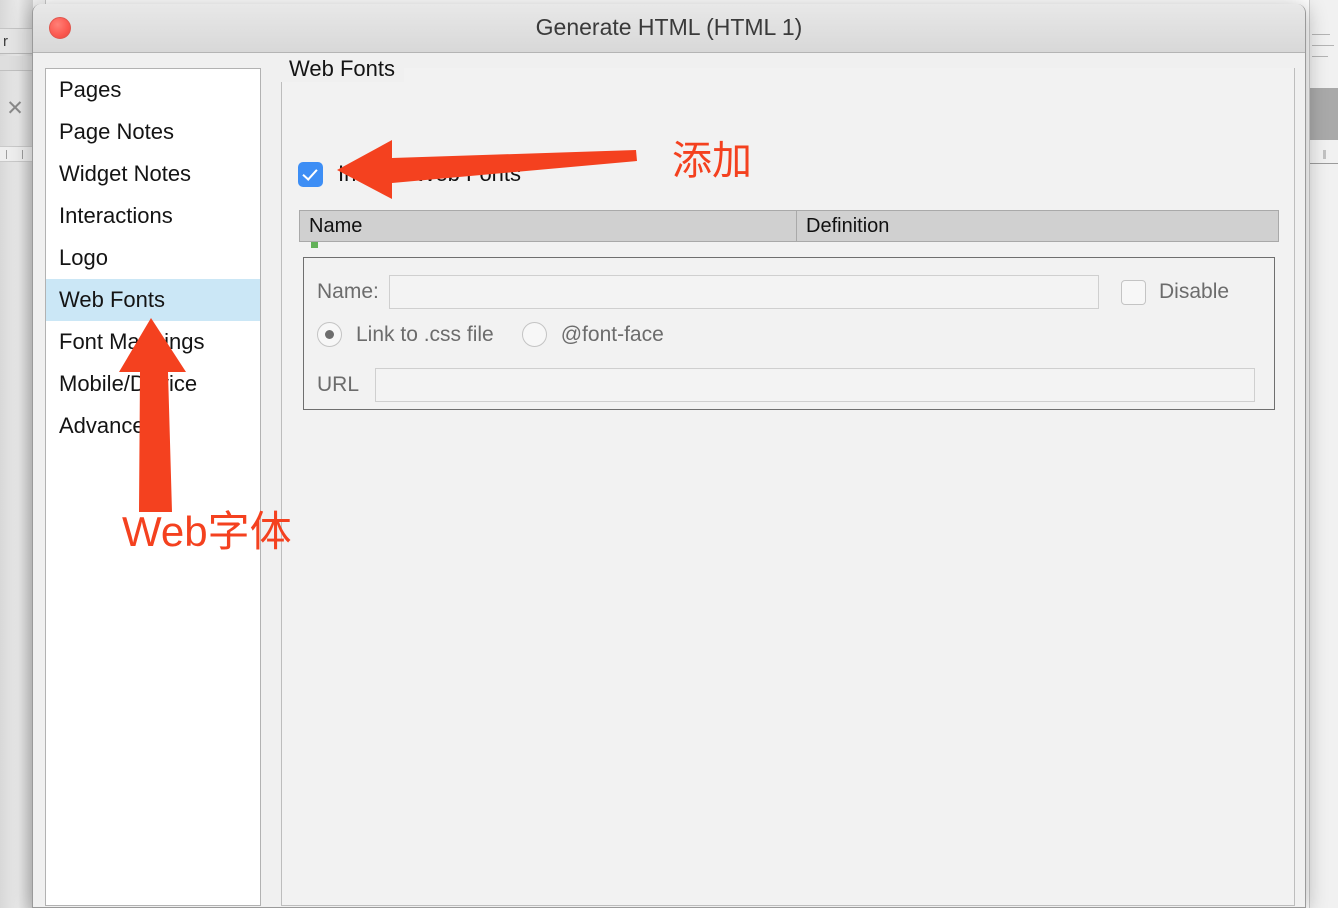 This screenshot has height=908, width=1338. I want to click on radio-link-to-css-file, so click(329, 334).